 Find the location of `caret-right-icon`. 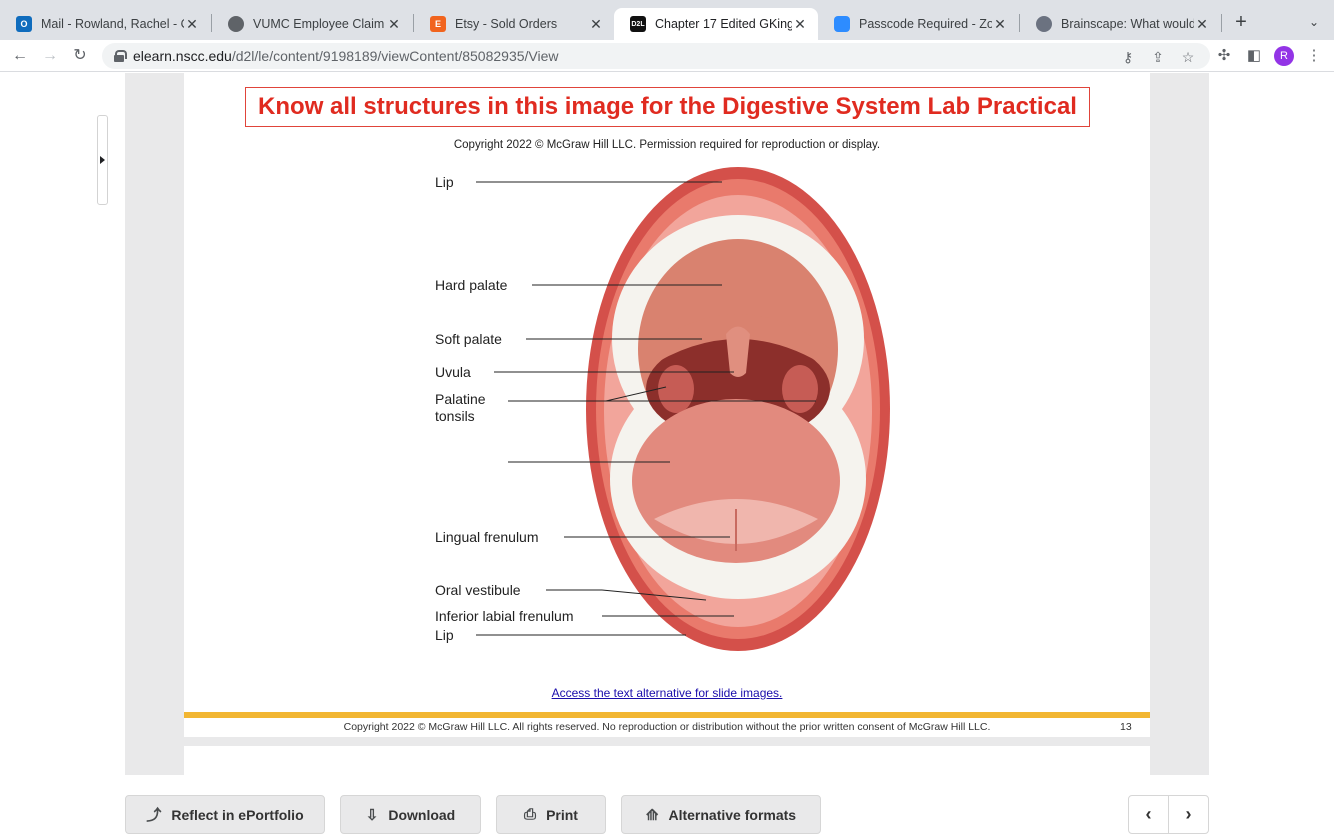

caret-right-icon is located at coordinates (102, 160).